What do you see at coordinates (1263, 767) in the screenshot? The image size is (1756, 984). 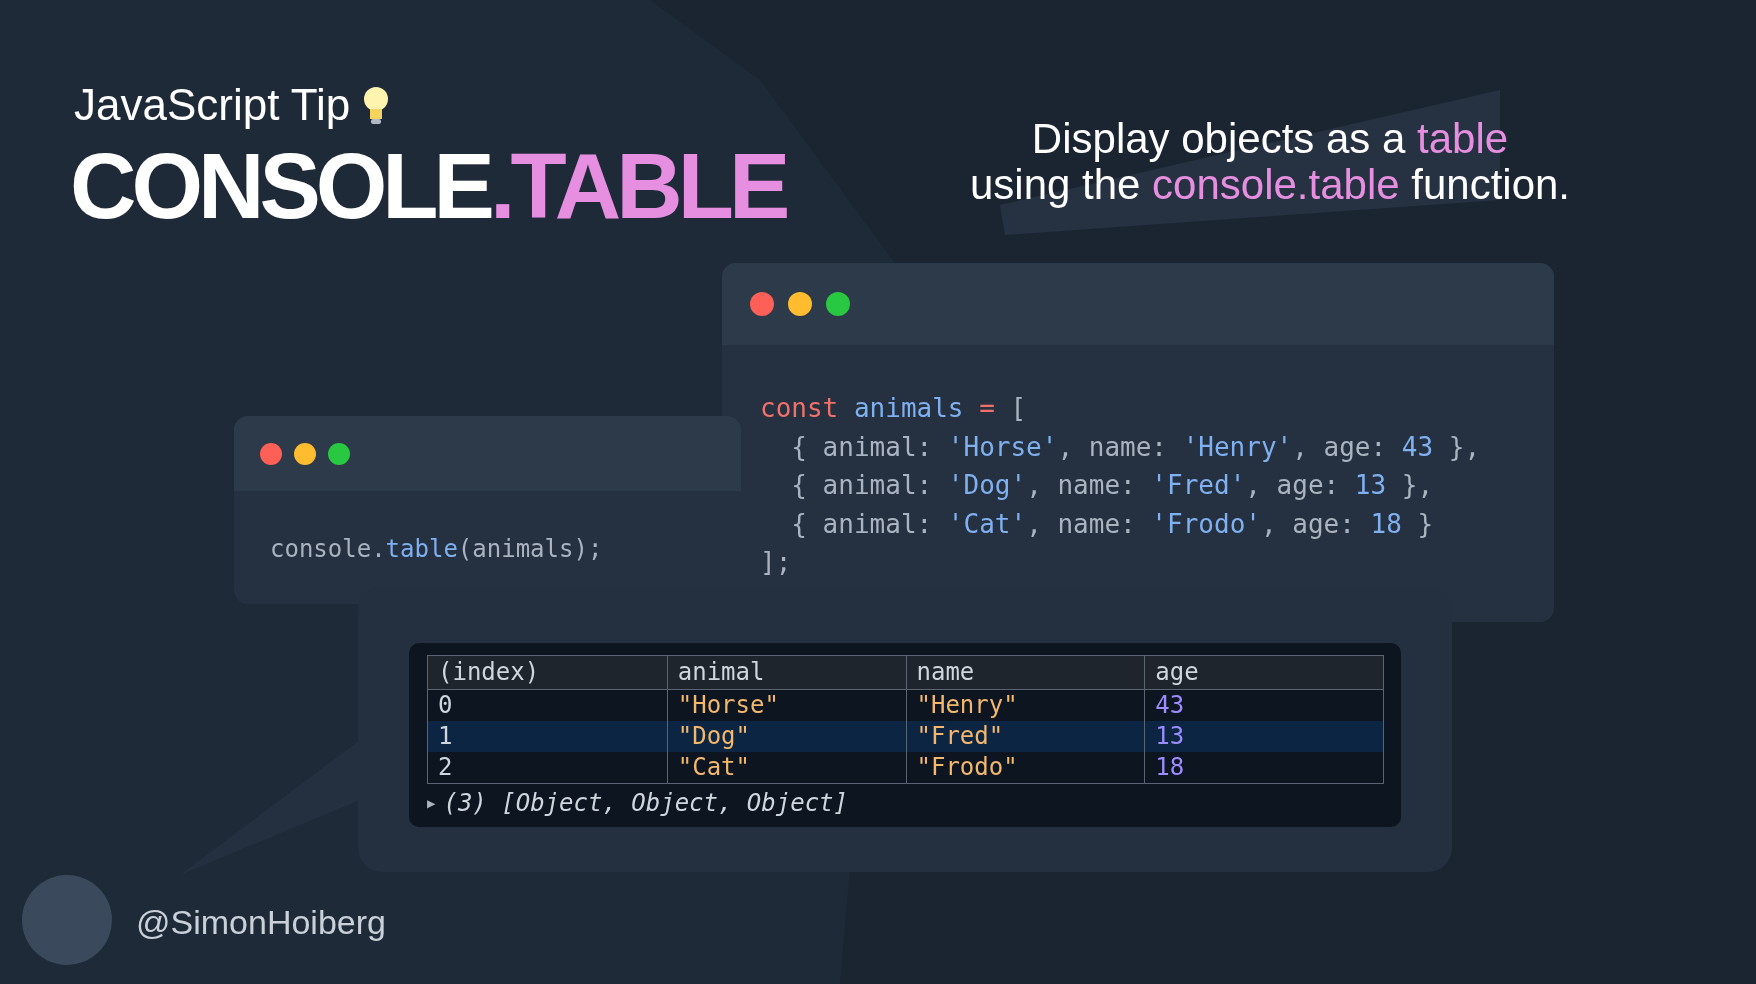 I see `table-cell: 18` at bounding box center [1263, 767].